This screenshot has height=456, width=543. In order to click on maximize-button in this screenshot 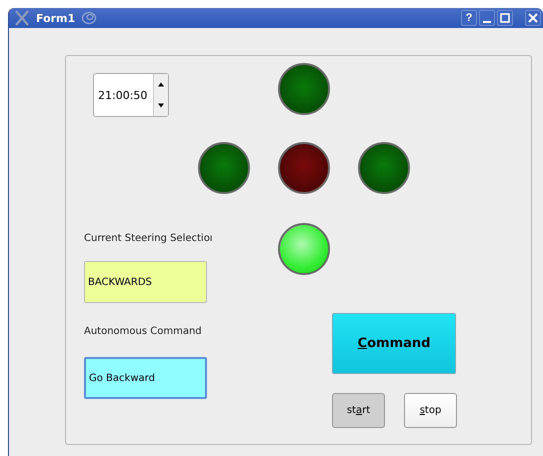, I will do `click(505, 18)`.